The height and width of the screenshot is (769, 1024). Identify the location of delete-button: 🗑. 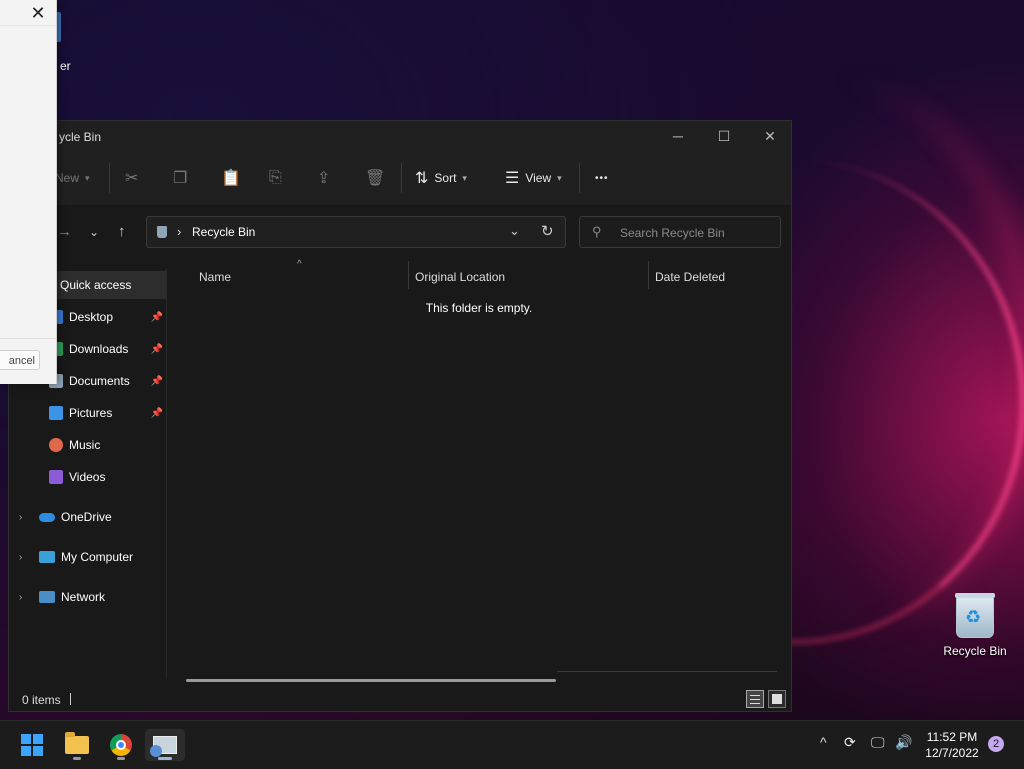
(375, 178).